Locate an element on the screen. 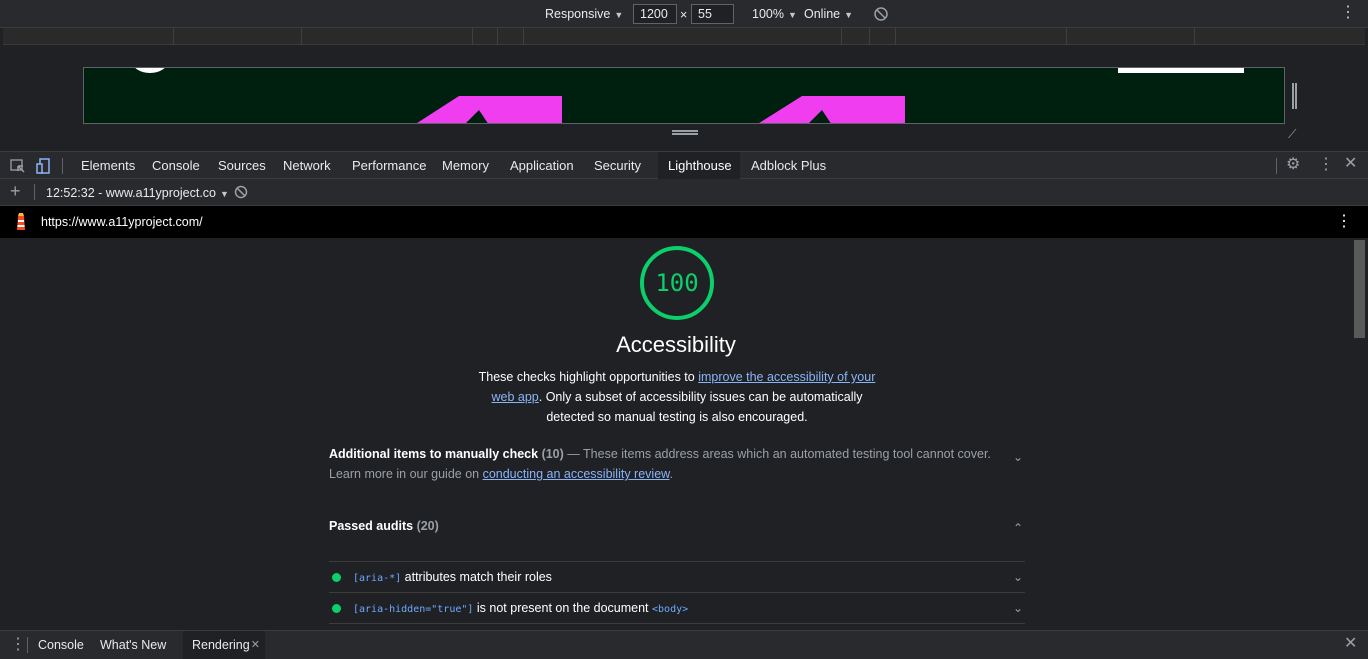  tab-lighthouse: Lighthouse is located at coordinates (699, 165).